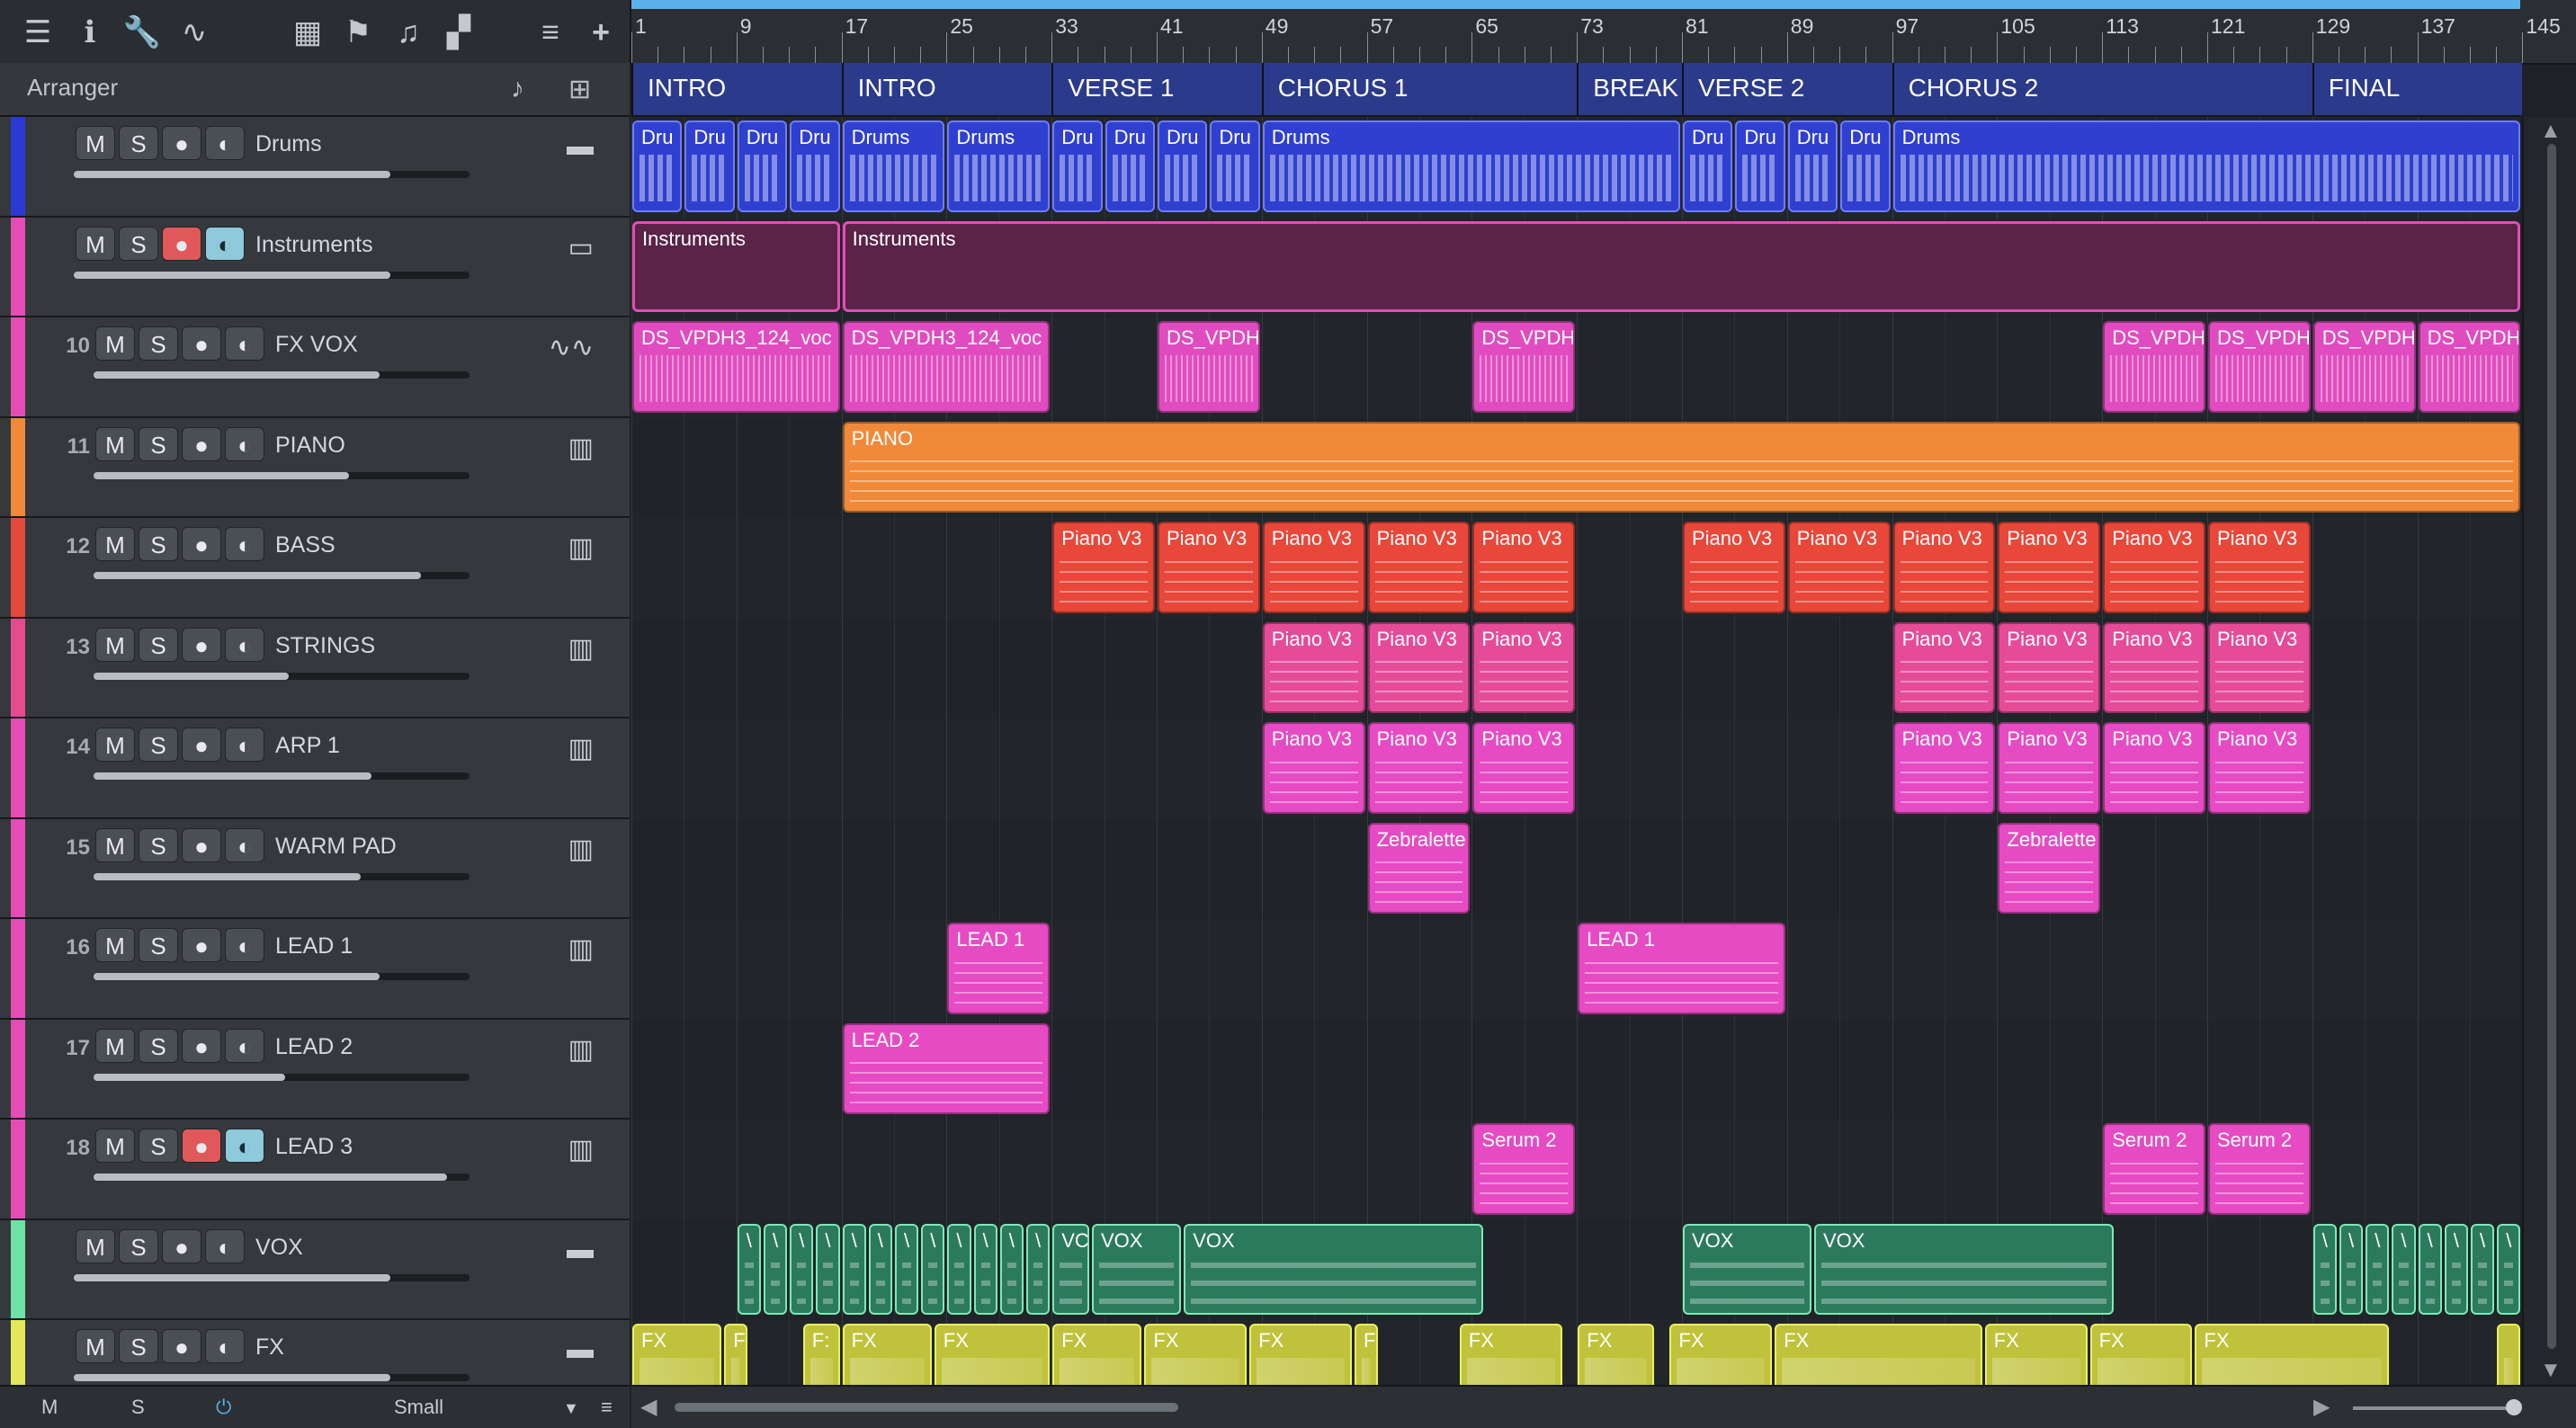 The width and height of the screenshot is (2576, 1428). What do you see at coordinates (315, 768) in the screenshot?
I see `track-header-arp-1: 14 M S ● ◐ ARP 1 ▥` at bounding box center [315, 768].